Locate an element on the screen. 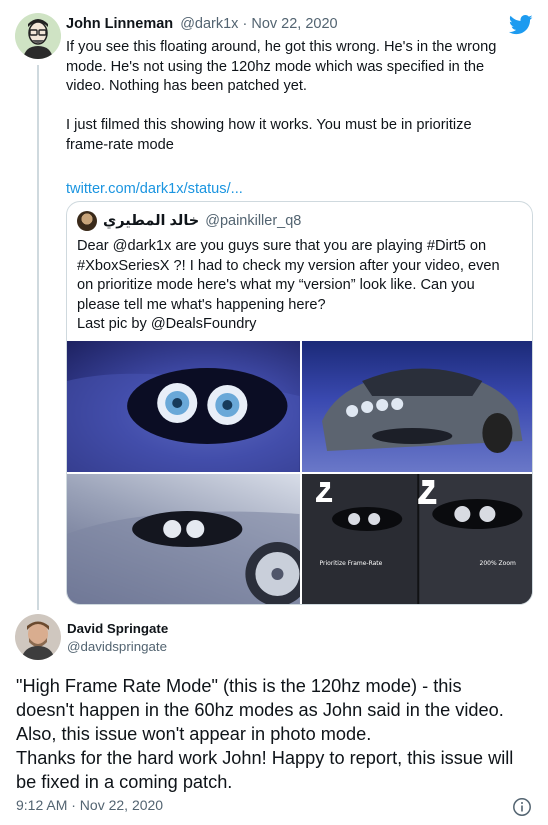  author2-name: David Springate is located at coordinates (117, 628).